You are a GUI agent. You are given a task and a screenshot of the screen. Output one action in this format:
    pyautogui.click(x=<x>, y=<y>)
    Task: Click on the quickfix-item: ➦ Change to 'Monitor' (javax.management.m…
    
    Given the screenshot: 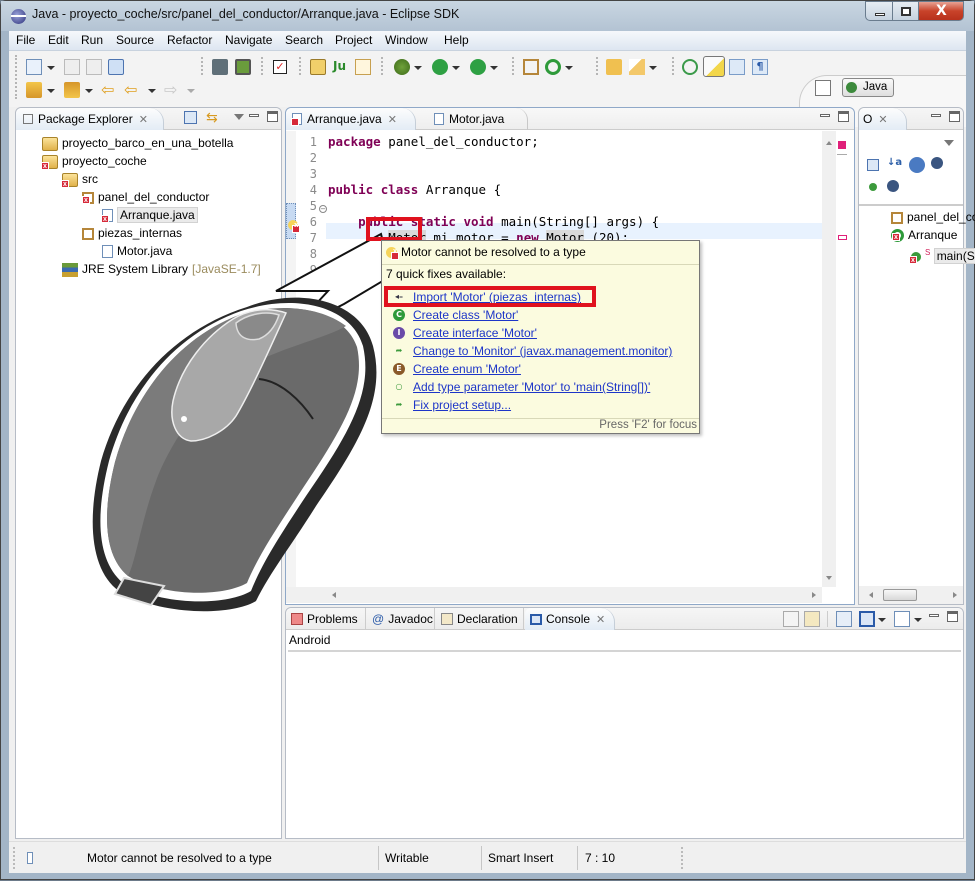 What is the action you would take?
    pyautogui.click(x=543, y=351)
    